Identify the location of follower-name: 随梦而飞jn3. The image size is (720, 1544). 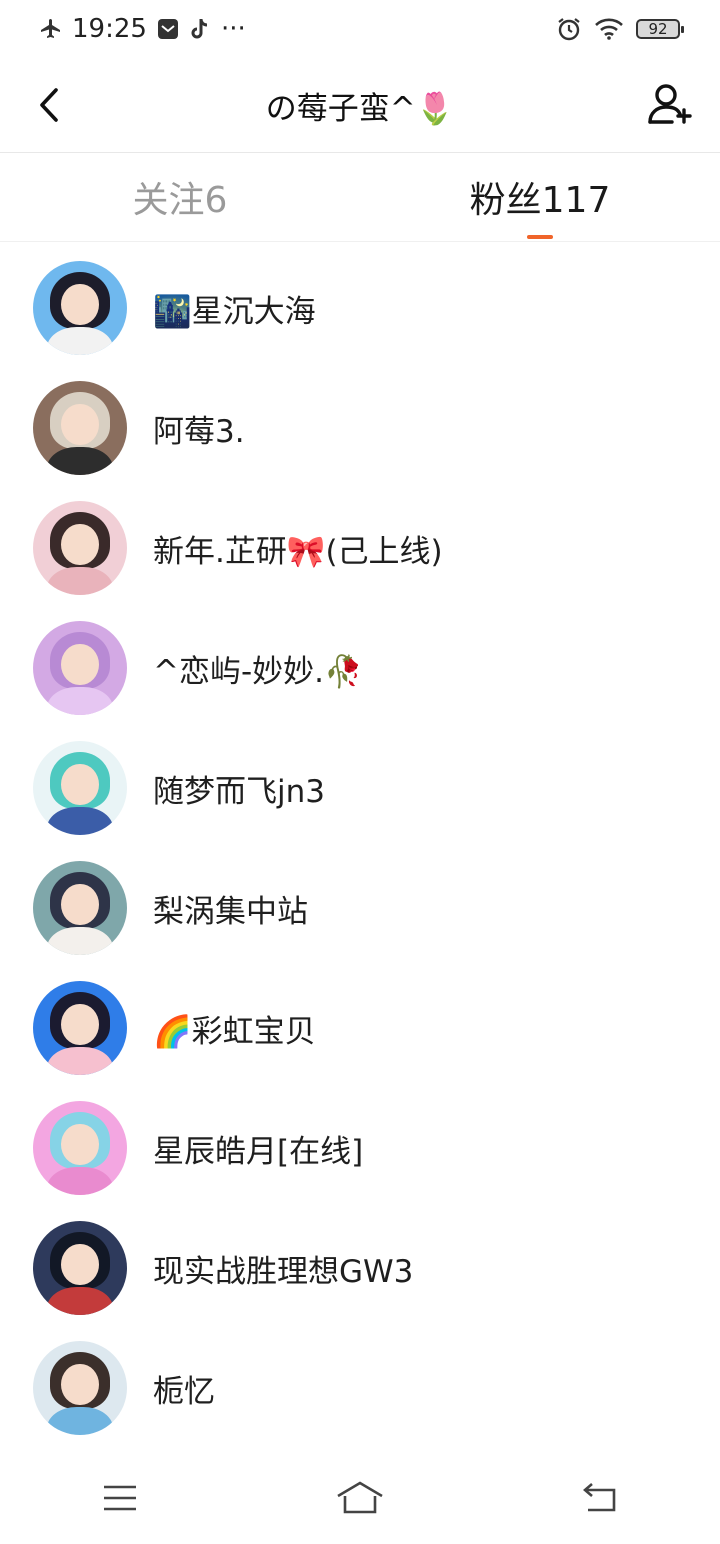
(239, 788).